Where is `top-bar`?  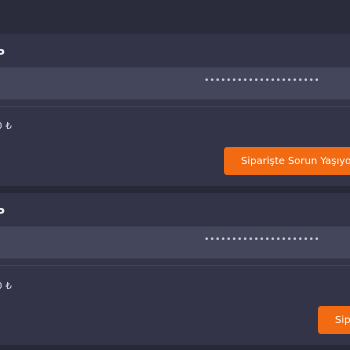
top-bar is located at coordinates (175, 17).